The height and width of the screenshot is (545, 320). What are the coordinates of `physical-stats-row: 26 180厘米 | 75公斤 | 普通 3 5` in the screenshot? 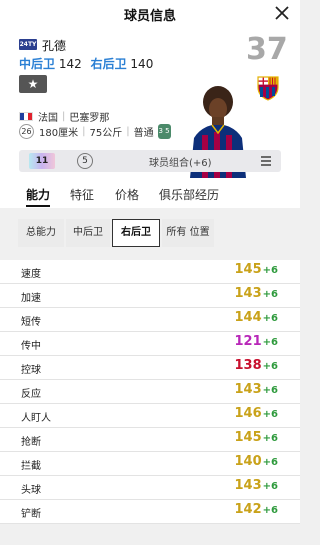 It's located at (95, 131).